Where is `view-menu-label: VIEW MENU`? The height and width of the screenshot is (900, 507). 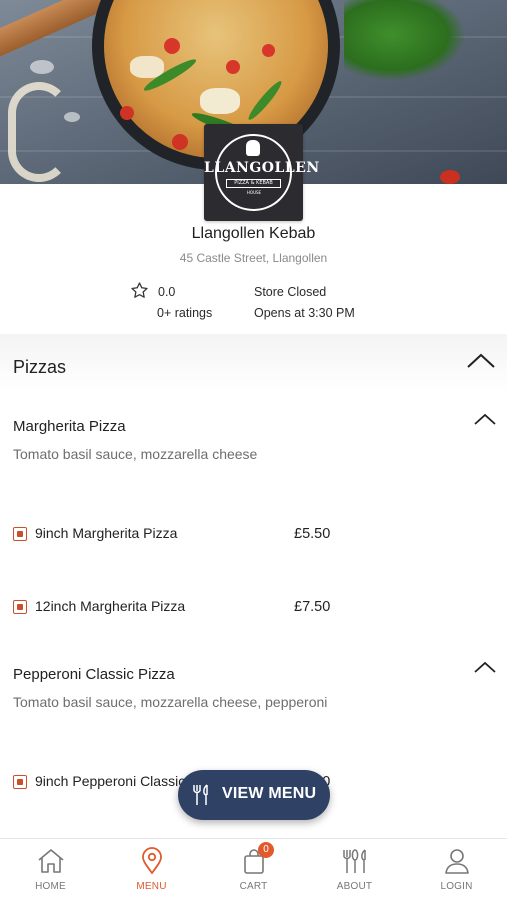
view-menu-label: VIEW MENU is located at coordinates (269, 793).